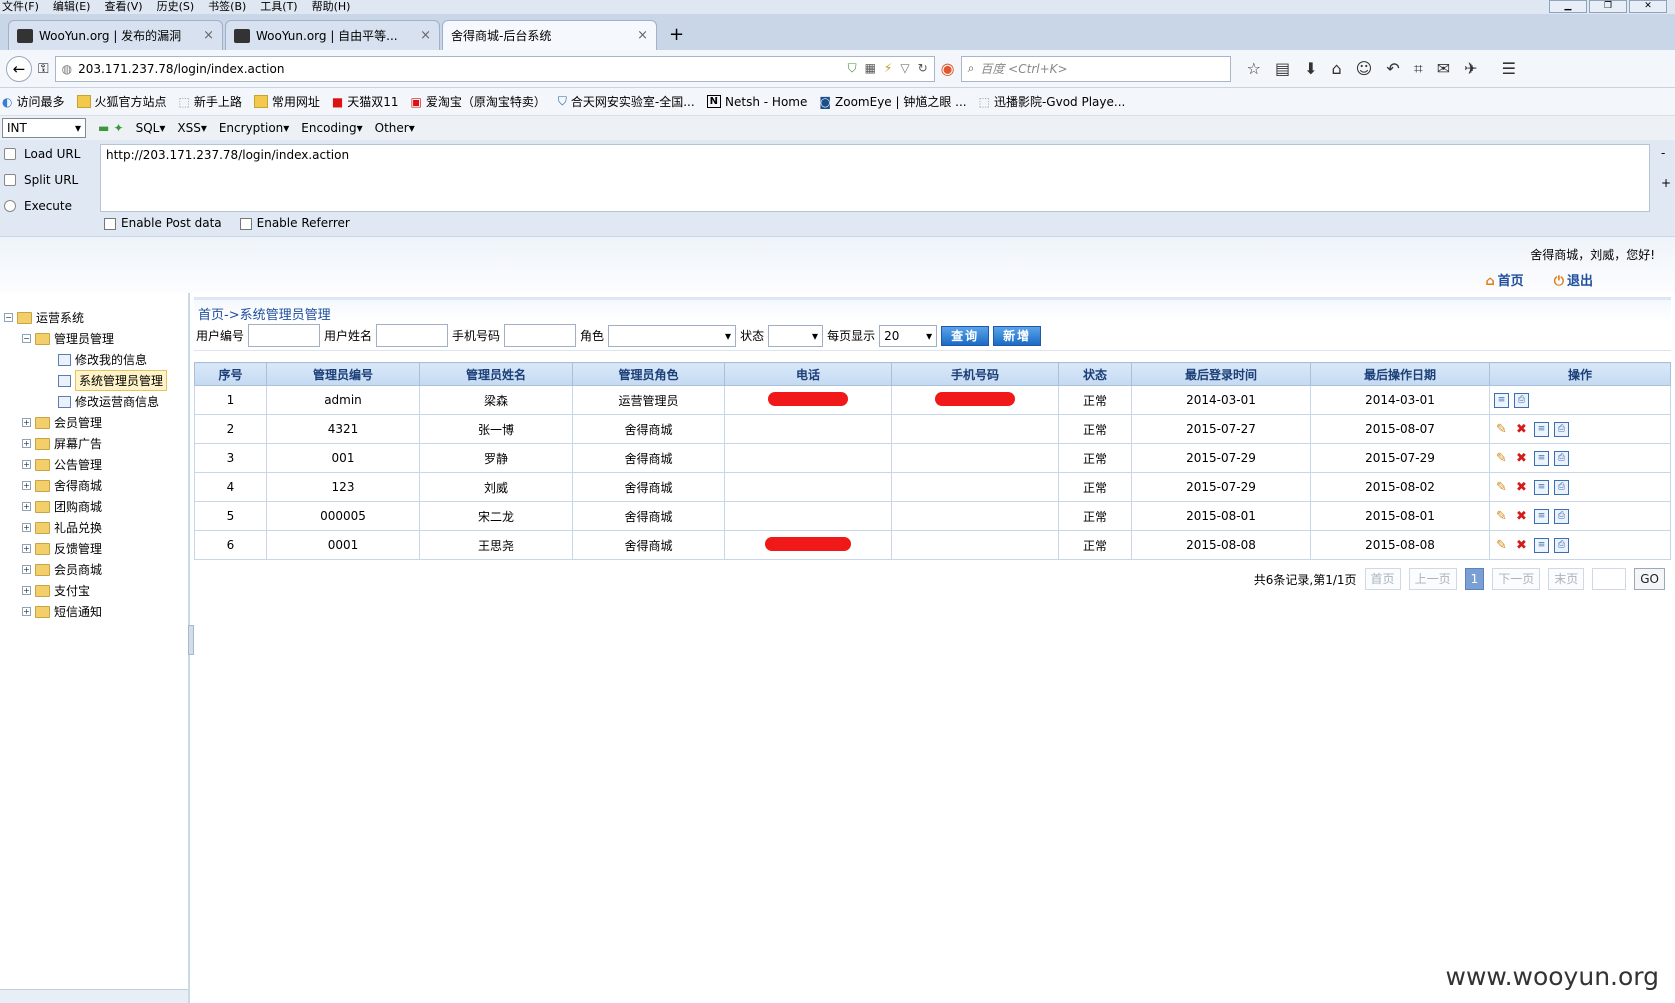 The height and width of the screenshot is (1003, 1675). What do you see at coordinates (965, 335) in the screenshot?
I see `query-button: 查询` at bounding box center [965, 335].